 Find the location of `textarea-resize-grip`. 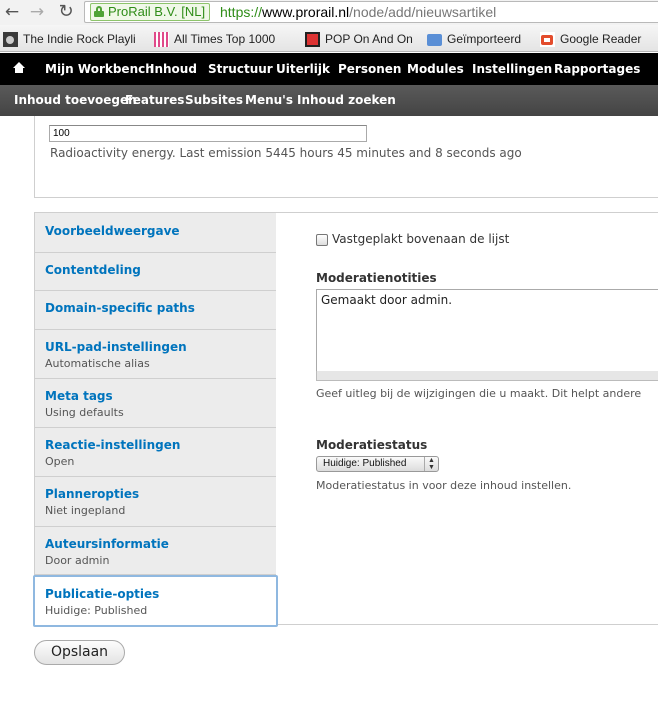

textarea-resize-grip is located at coordinates (487, 376).